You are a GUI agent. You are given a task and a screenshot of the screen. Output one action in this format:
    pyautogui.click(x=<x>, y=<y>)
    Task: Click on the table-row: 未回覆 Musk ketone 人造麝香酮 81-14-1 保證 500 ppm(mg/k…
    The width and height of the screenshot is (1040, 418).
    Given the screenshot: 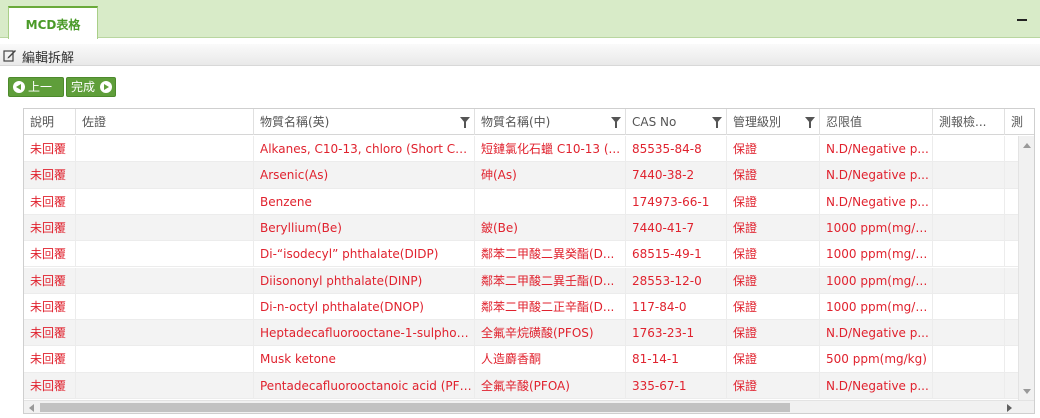 What is the action you would take?
    pyautogui.click(x=522, y=359)
    